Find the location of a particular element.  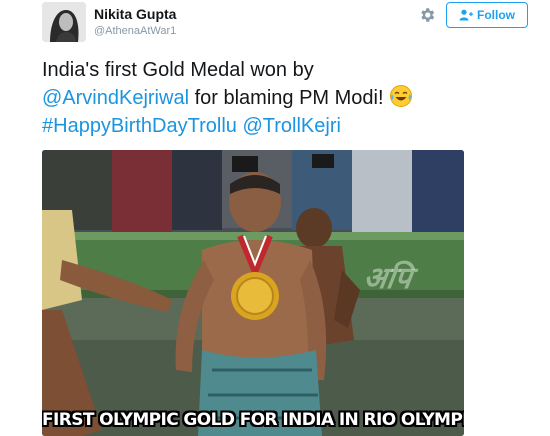

tweet-line-2: @ArvindKejriwal for blaming PM Modi! is located at coordinates (287, 98).